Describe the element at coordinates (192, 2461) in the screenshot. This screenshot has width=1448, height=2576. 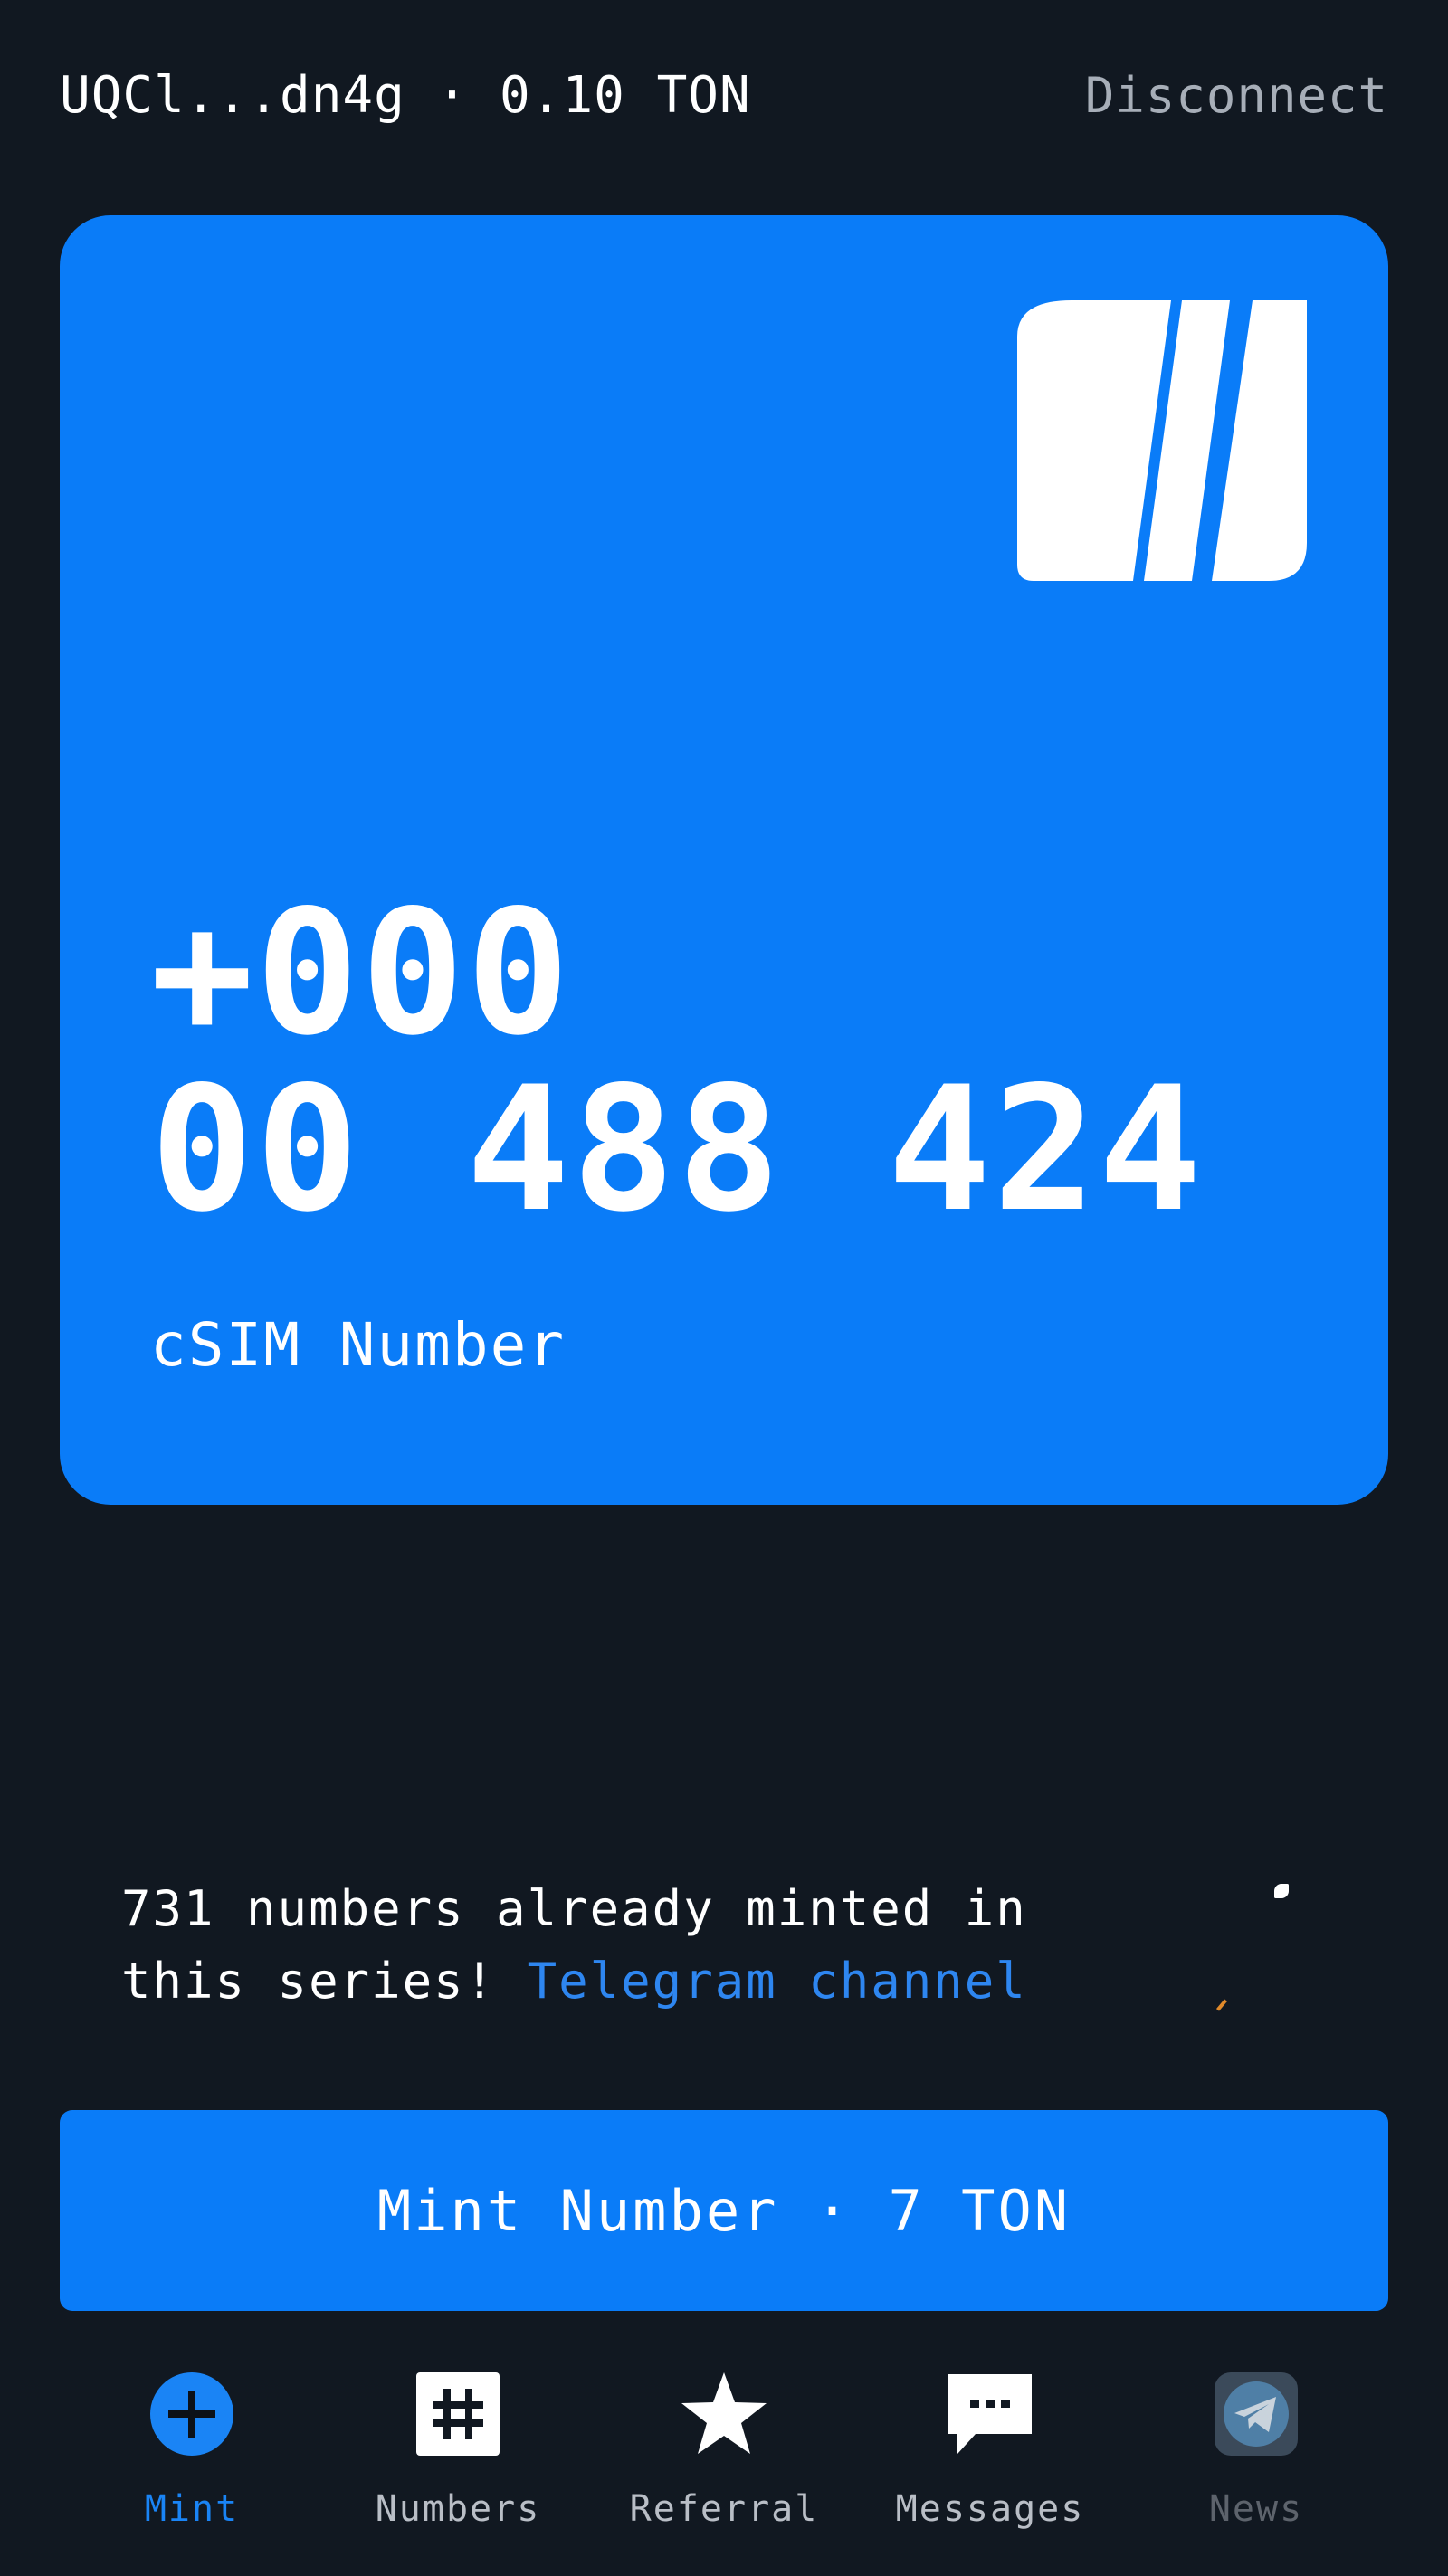
I see `nav-item-mint: Mint` at that location.